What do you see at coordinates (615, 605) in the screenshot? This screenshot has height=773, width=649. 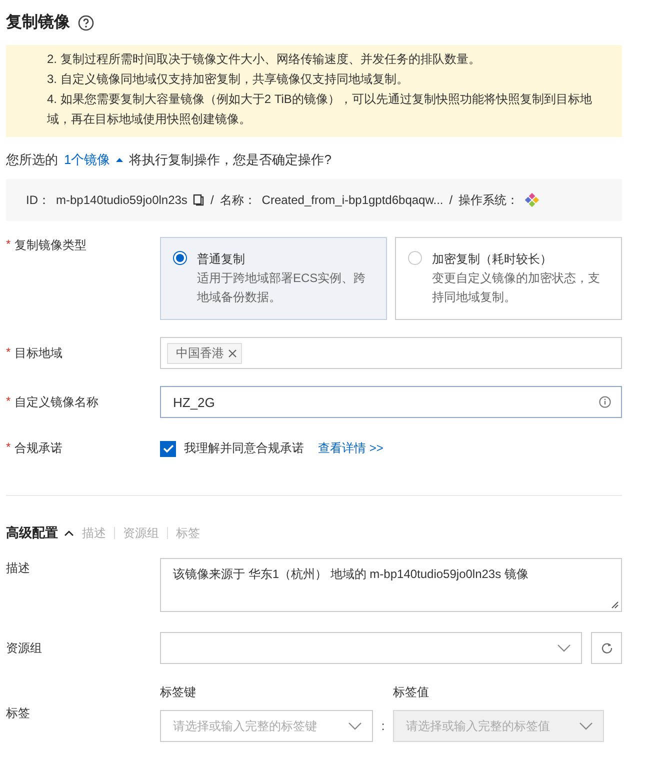 I see `resize-handle-icon` at bounding box center [615, 605].